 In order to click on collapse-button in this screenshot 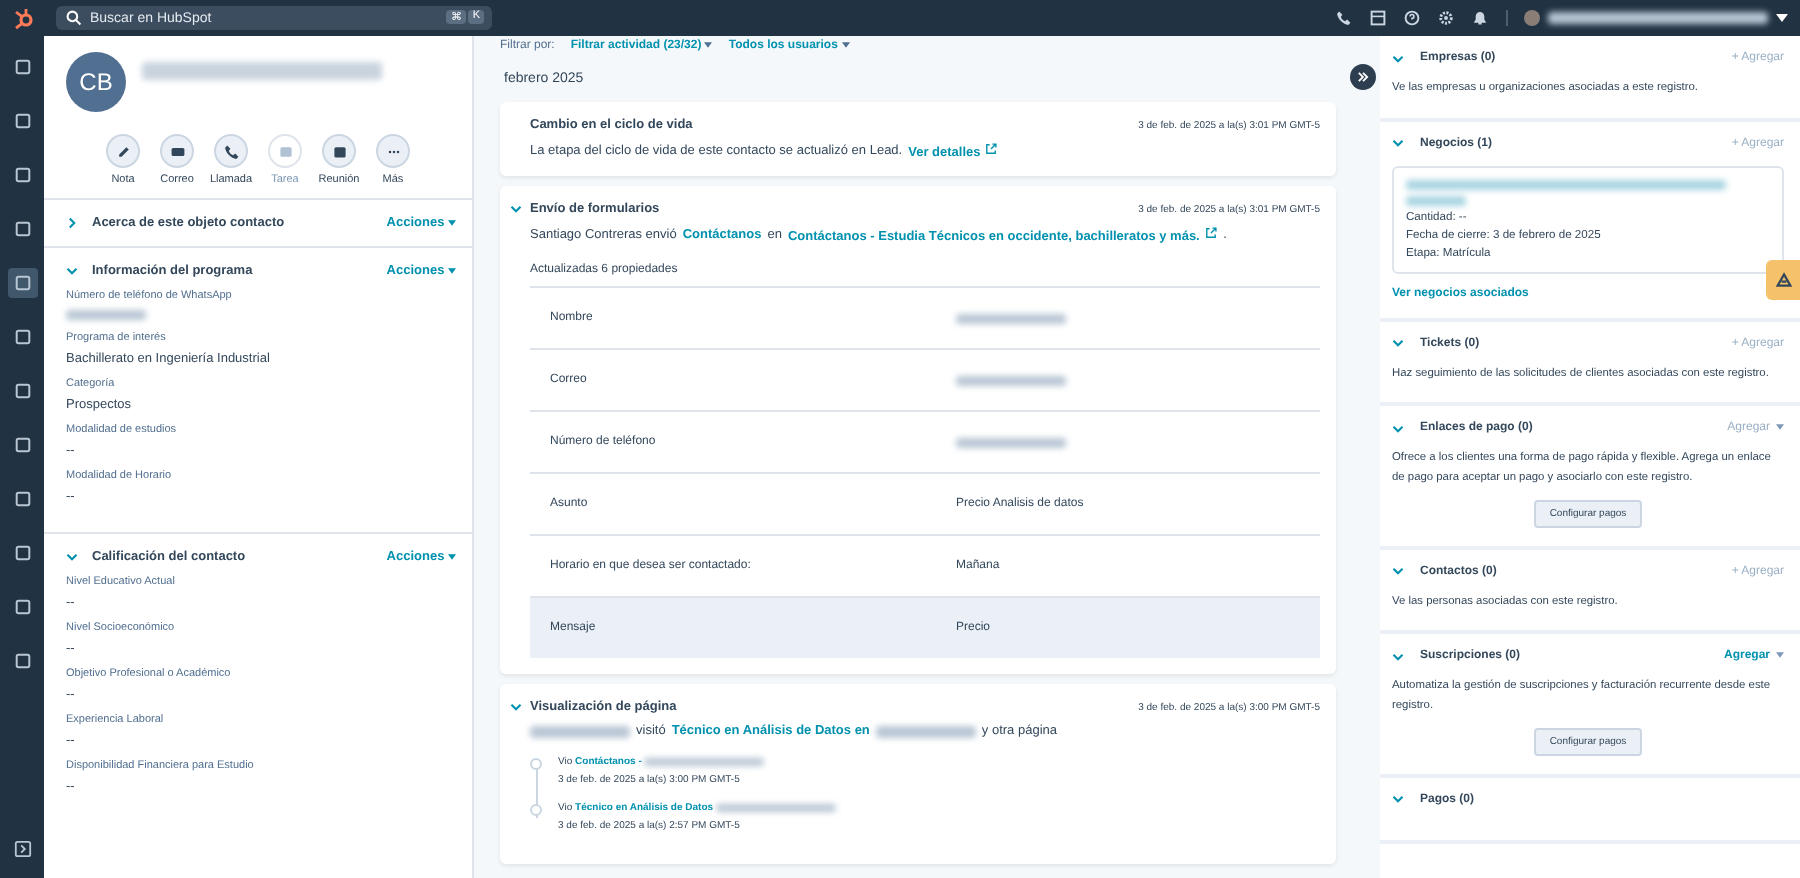, I will do `click(1363, 77)`.